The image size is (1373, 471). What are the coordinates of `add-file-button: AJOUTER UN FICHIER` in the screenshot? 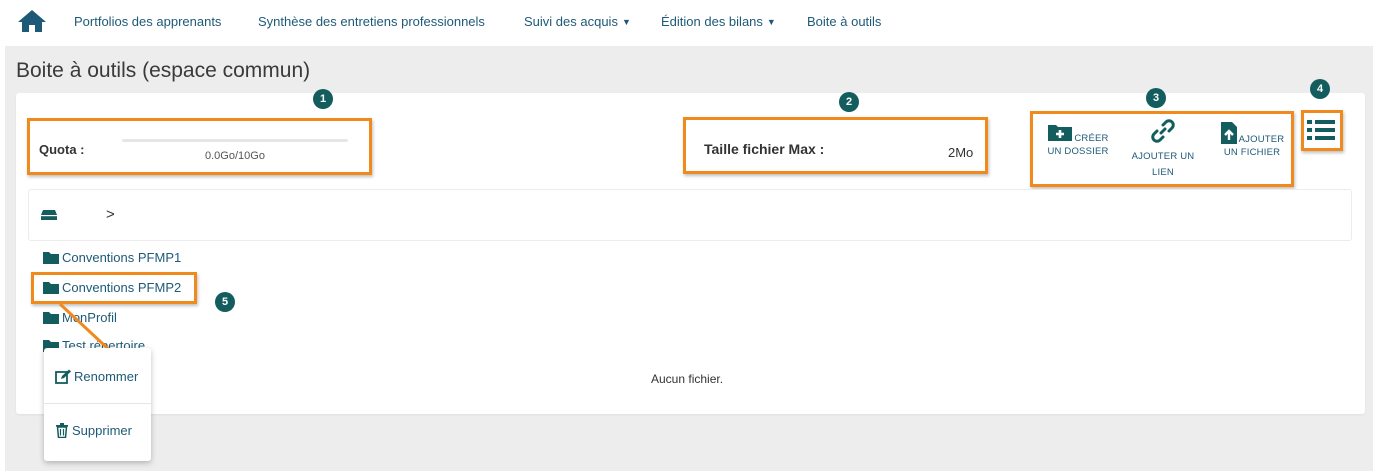 It's located at (1252, 141).